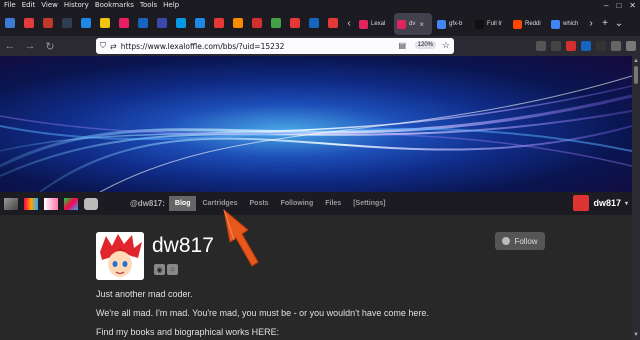 This screenshot has height=340, width=640. Describe the element at coordinates (29, 5) in the screenshot. I see `menu-edit: Edit` at that location.